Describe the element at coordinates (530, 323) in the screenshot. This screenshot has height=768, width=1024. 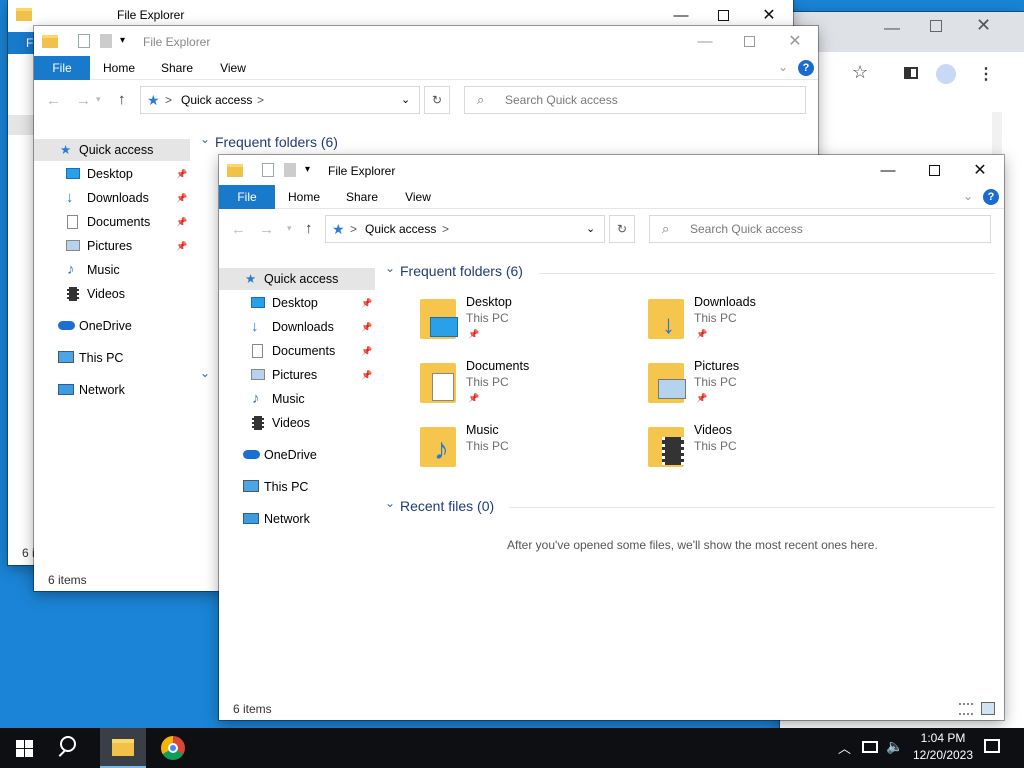
I see `folder-tile-desktop: Desktop This PC 📌` at that location.